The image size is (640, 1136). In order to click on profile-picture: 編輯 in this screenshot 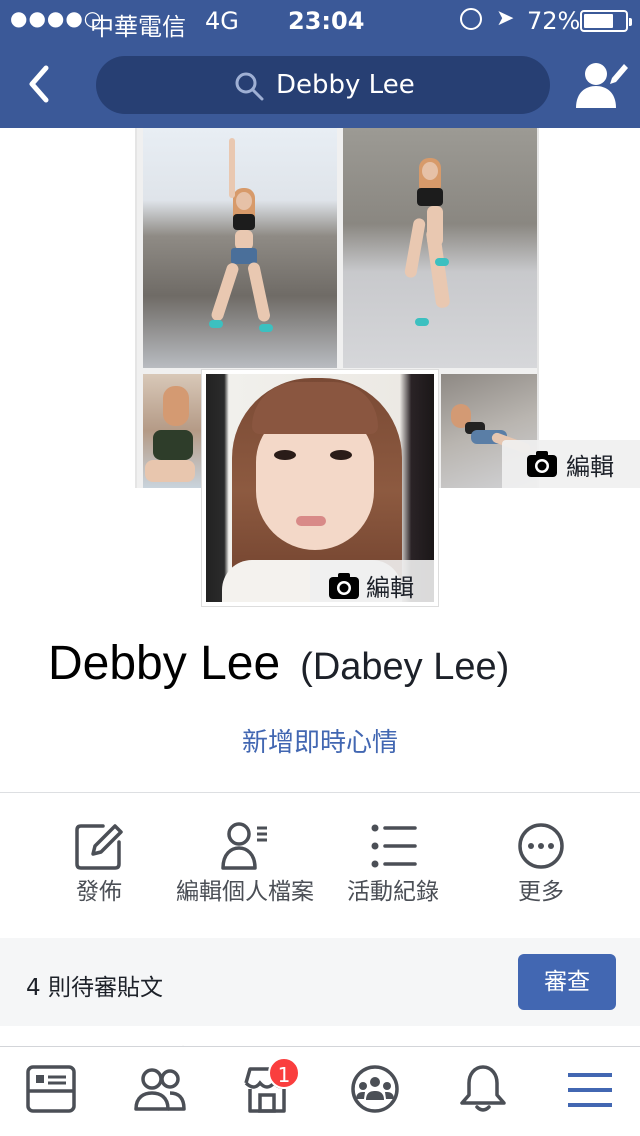, I will do `click(320, 488)`.